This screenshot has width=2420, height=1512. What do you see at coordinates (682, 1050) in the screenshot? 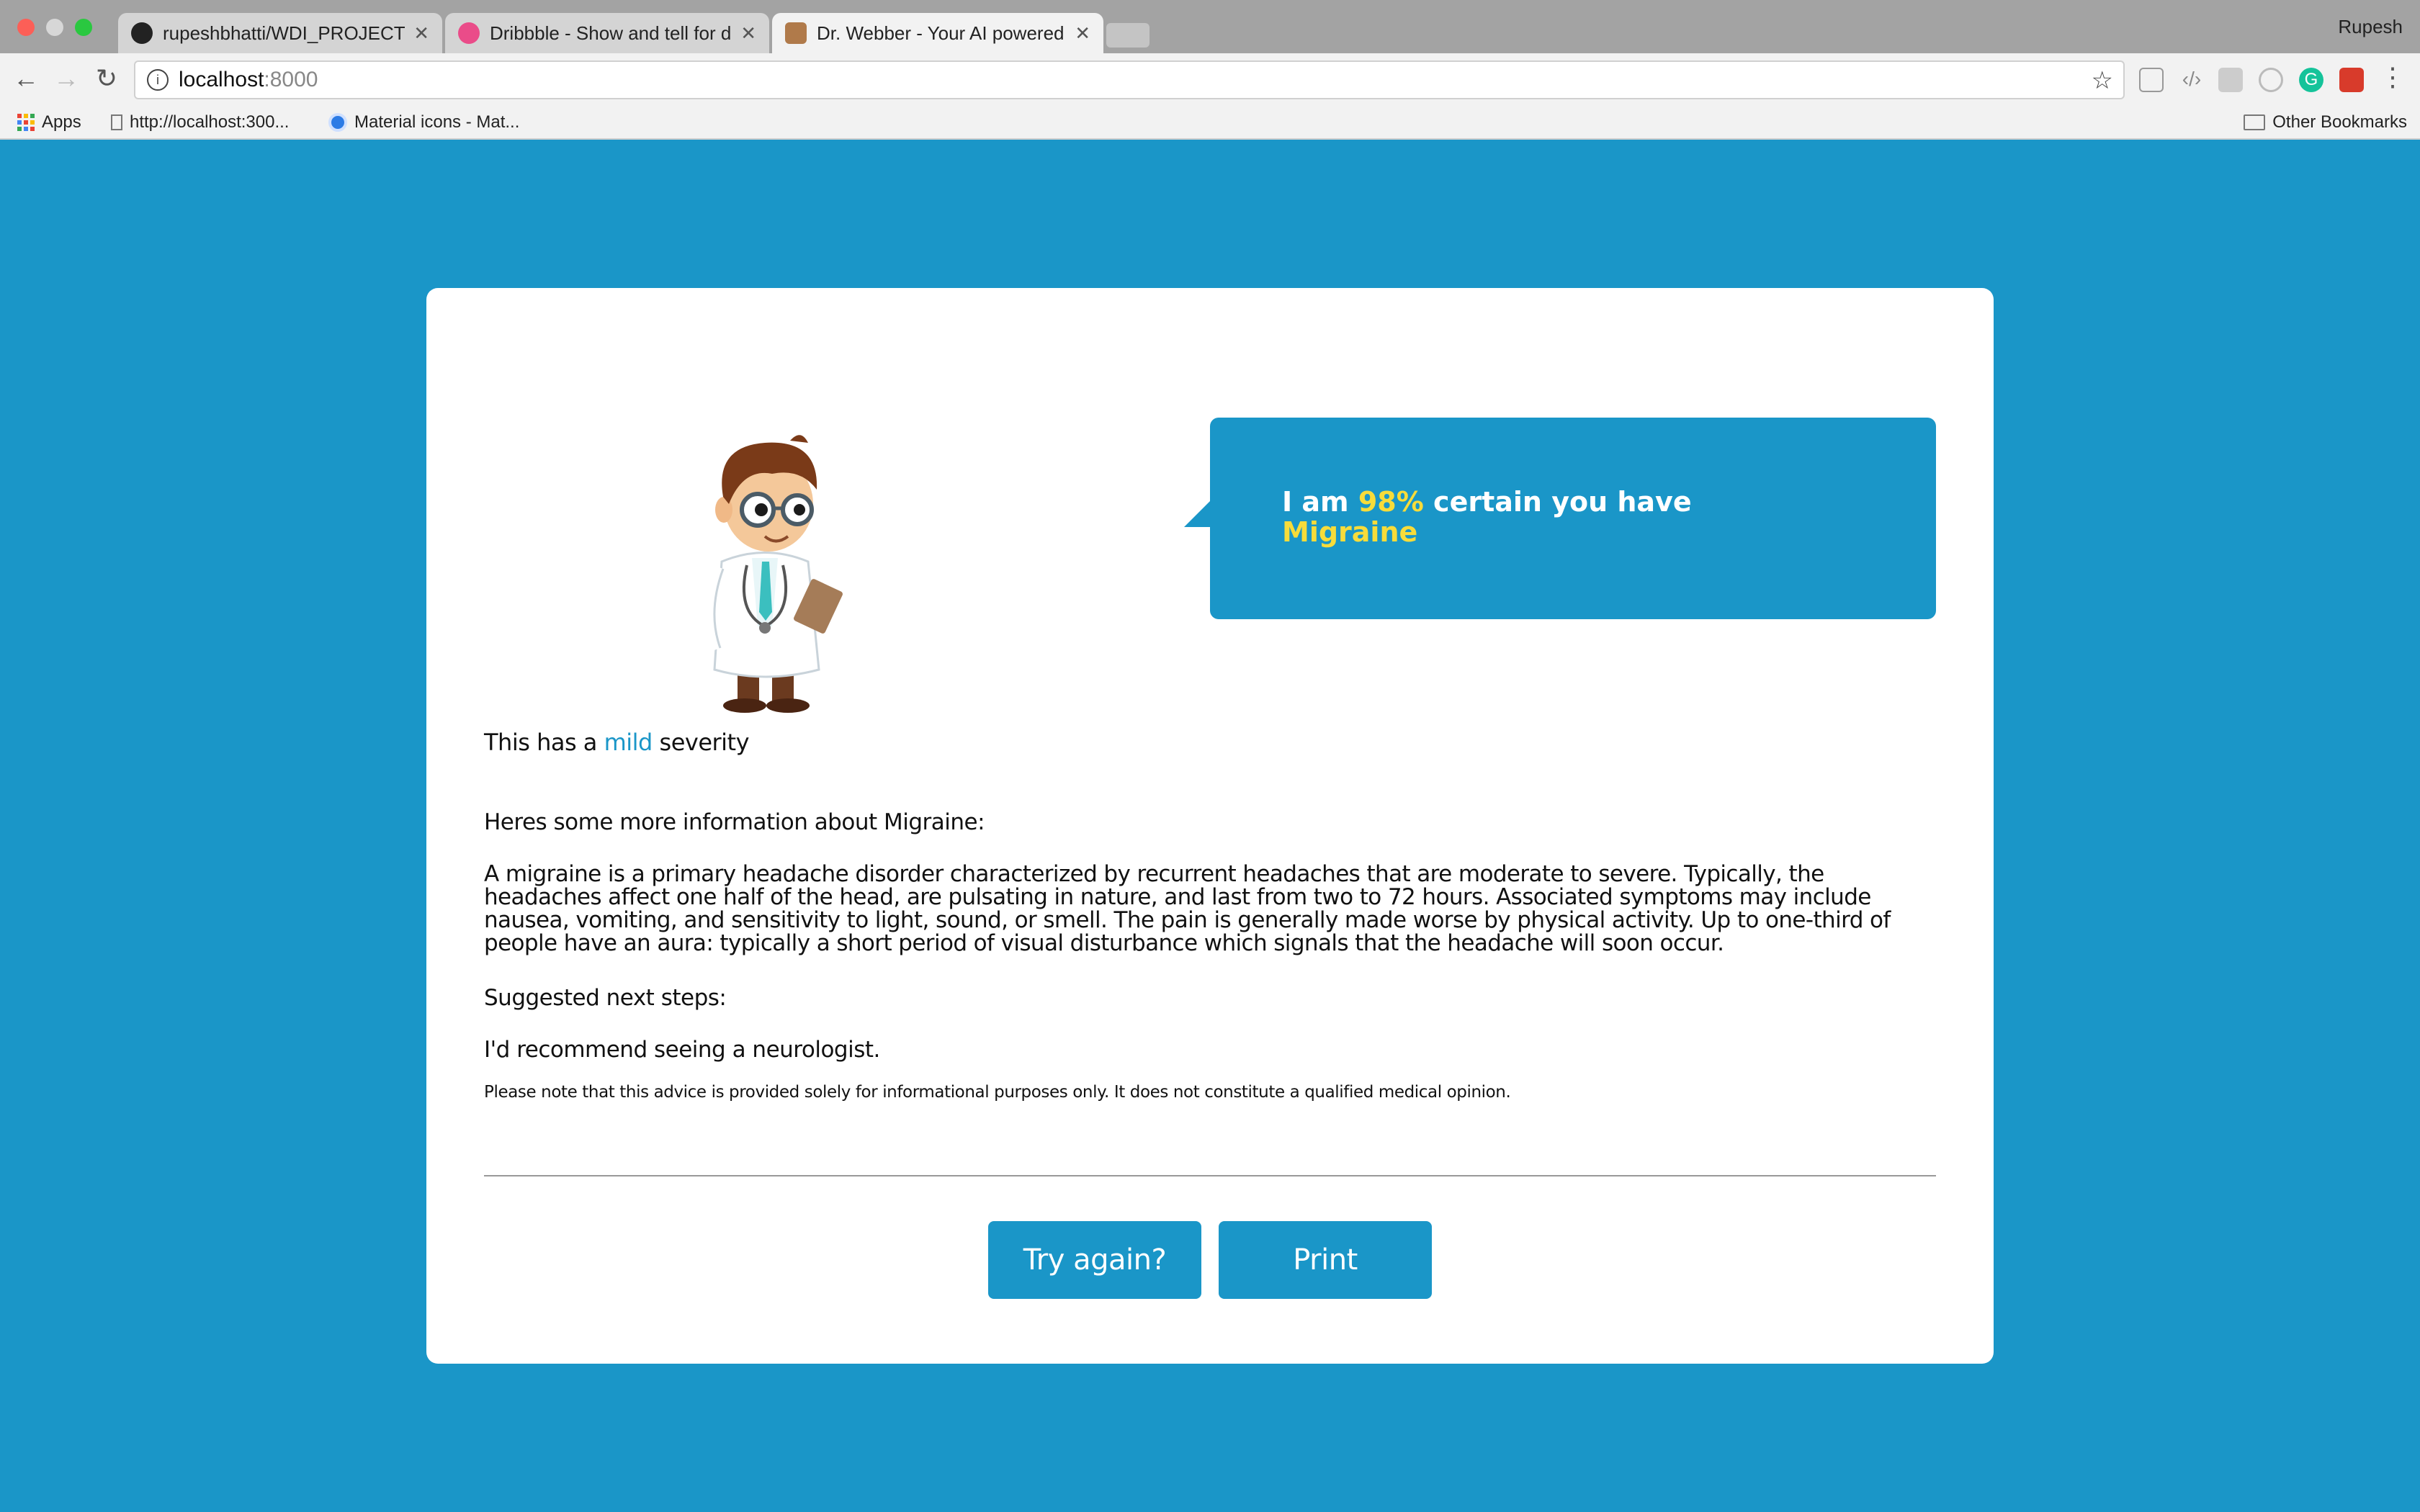
I see `recommendation-text: I'd recommend seeing a neurologist.` at bounding box center [682, 1050].